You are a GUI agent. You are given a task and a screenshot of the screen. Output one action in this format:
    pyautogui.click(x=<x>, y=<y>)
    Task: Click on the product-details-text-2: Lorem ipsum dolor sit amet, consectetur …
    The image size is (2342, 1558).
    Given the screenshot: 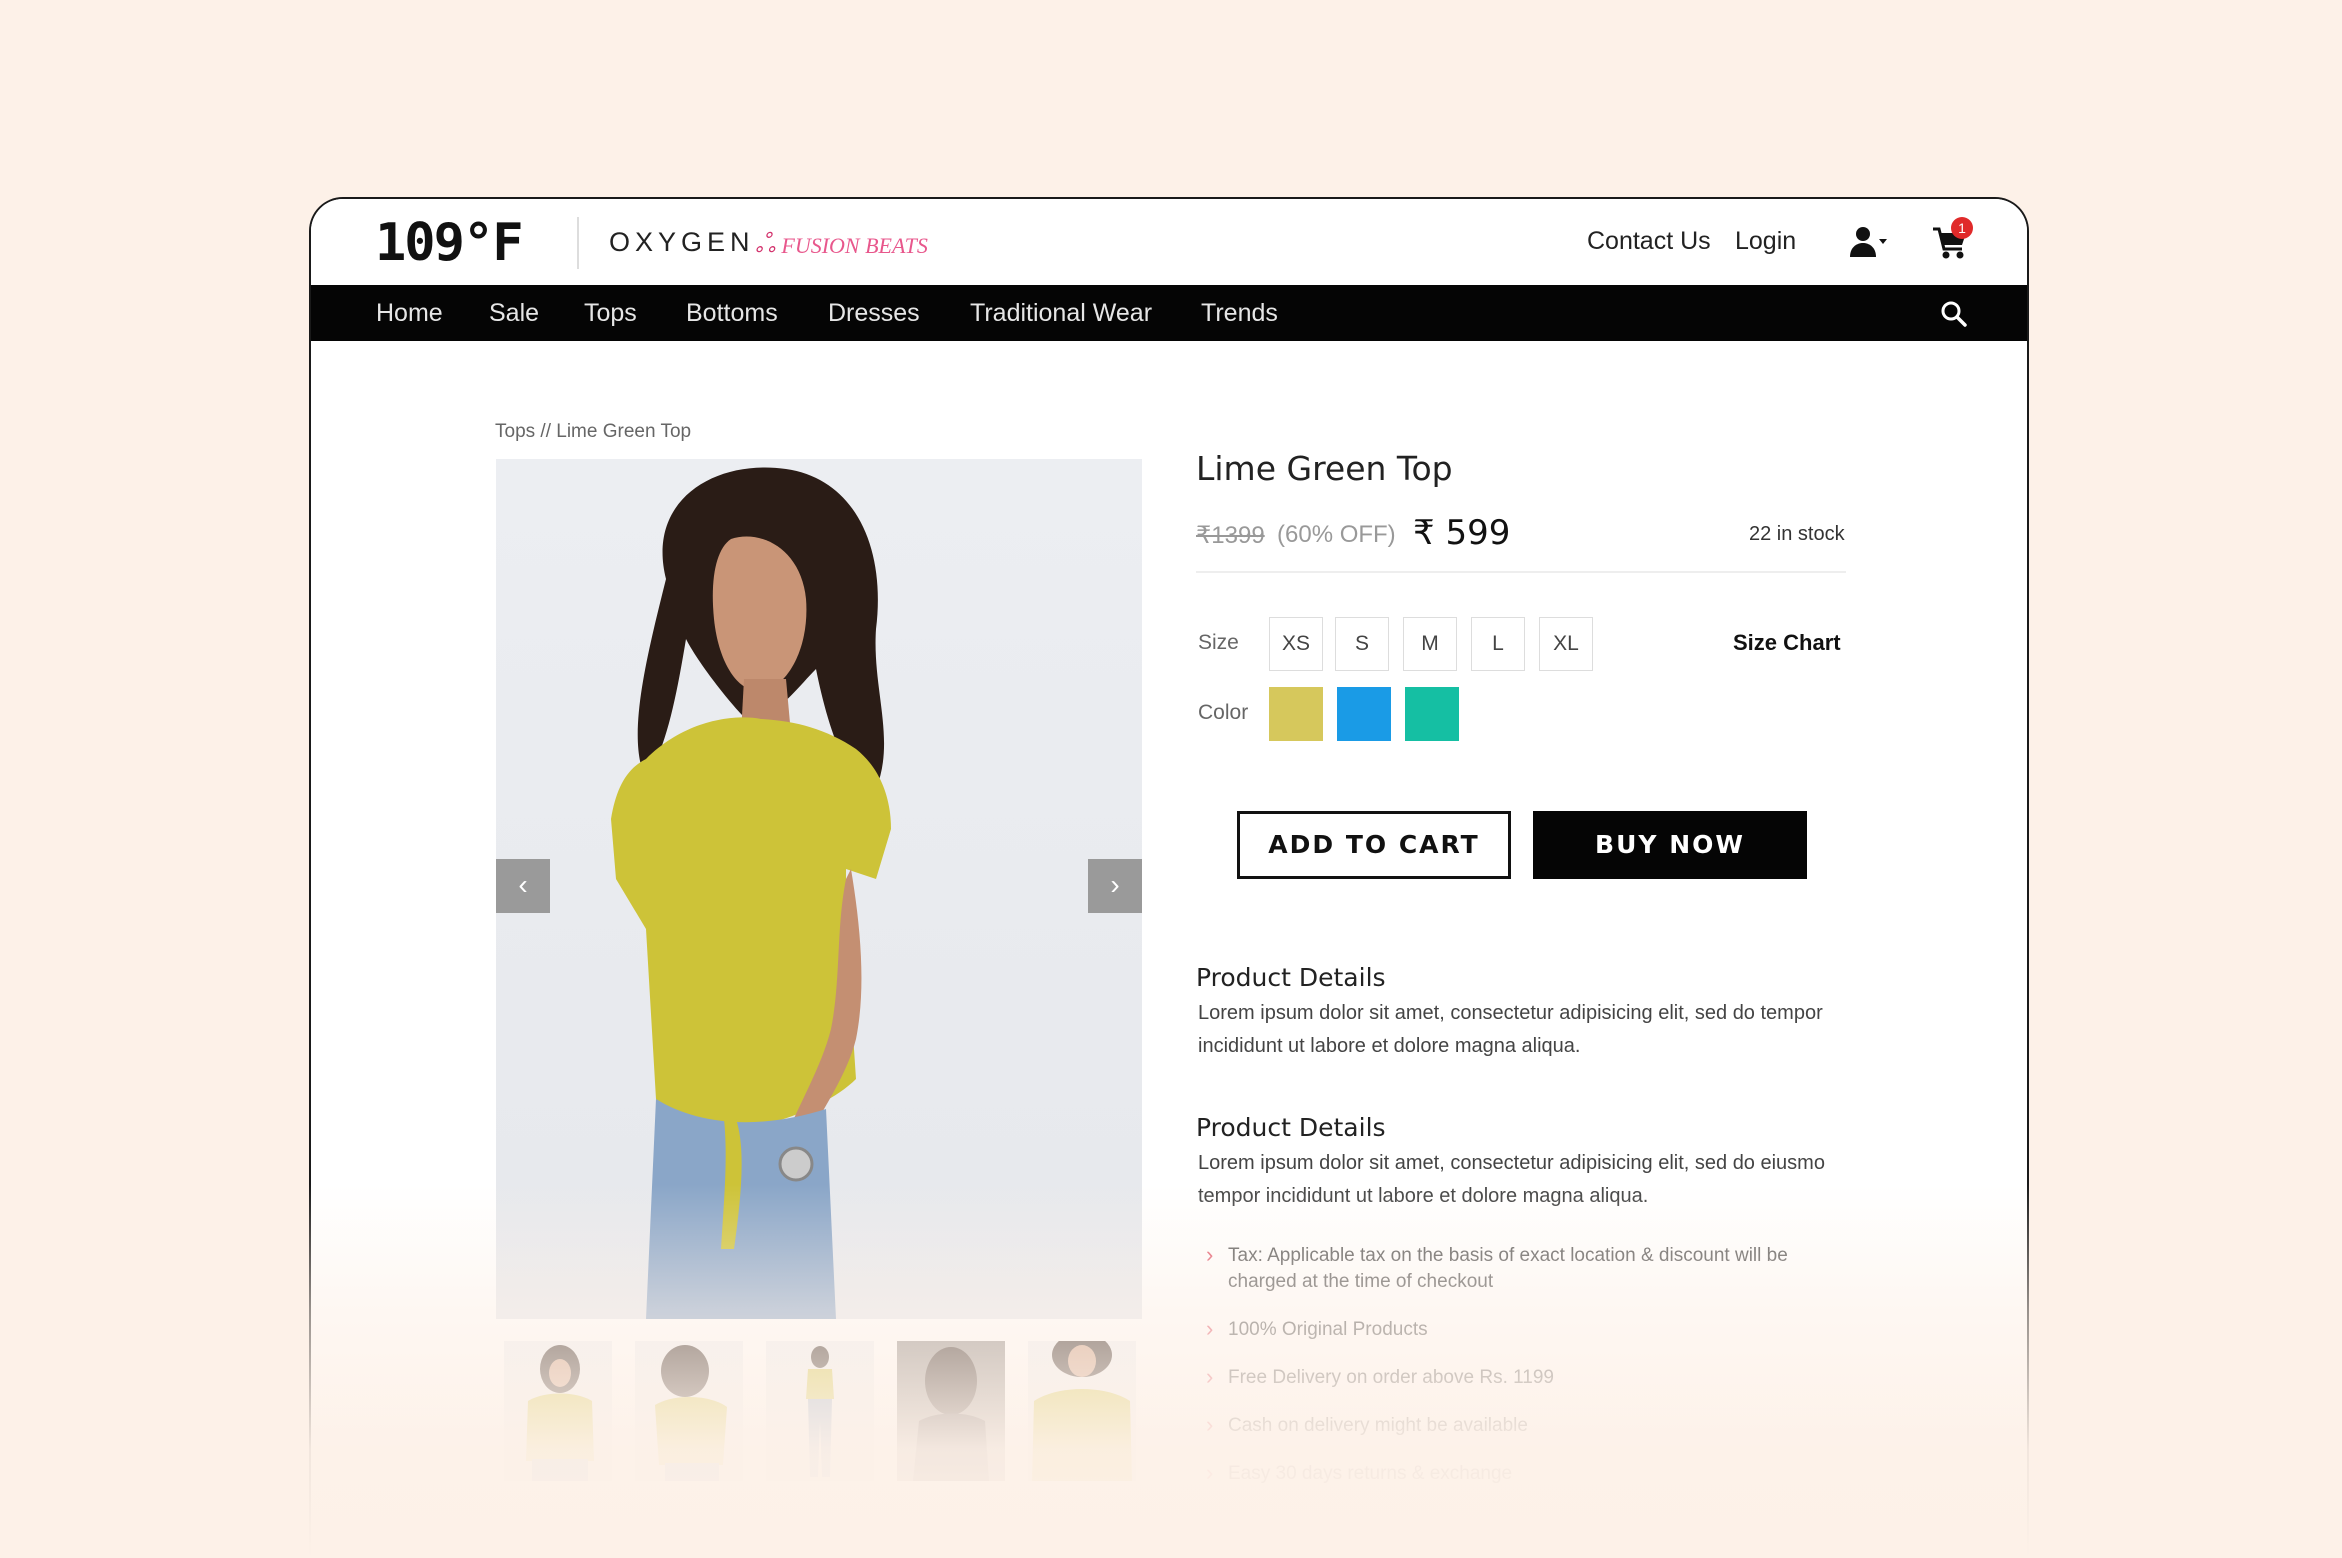 What is the action you would take?
    pyautogui.click(x=1511, y=1179)
    